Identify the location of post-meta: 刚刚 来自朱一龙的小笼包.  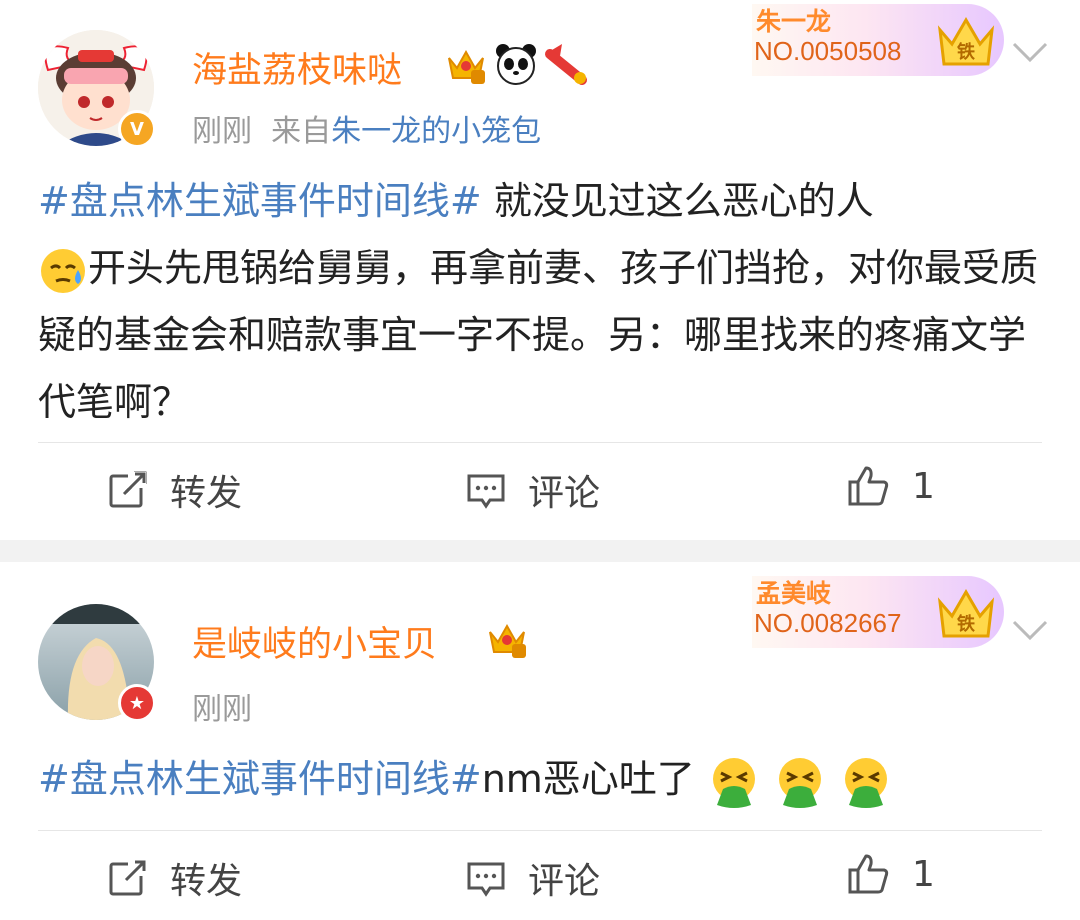
(366, 128).